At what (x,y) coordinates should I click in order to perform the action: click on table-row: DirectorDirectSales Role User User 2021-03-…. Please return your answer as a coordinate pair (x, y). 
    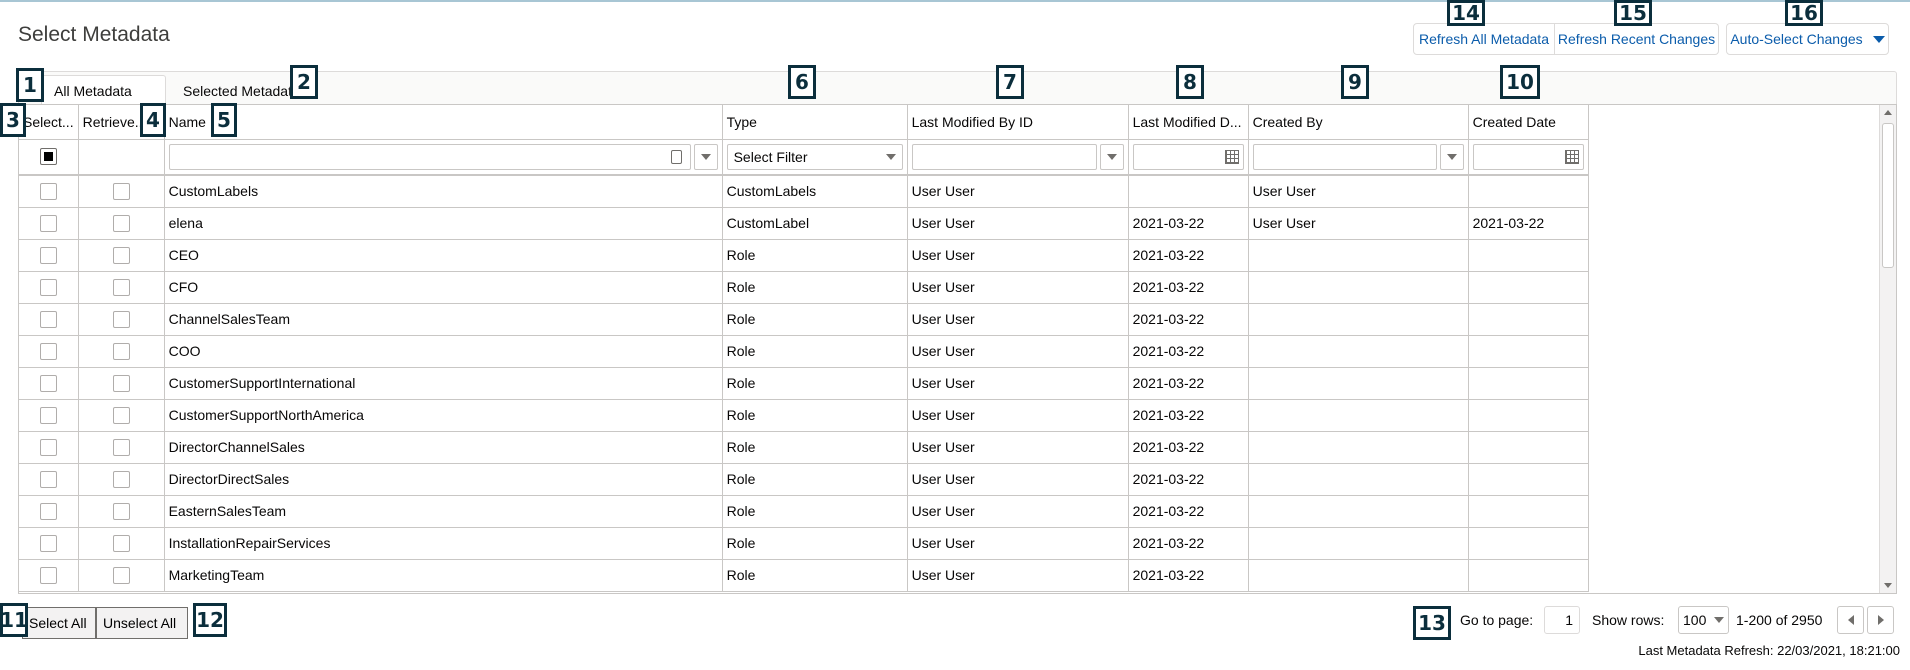
    Looking at the image, I should click on (804, 479).